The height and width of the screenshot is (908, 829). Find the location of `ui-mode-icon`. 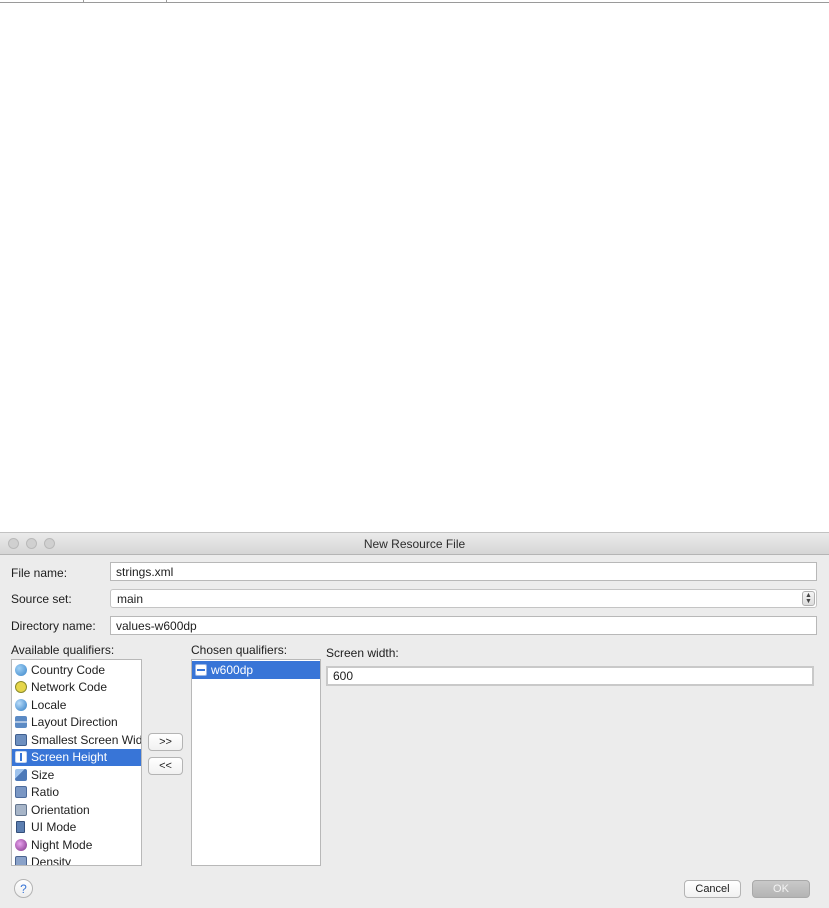

ui-mode-icon is located at coordinates (20, 827).